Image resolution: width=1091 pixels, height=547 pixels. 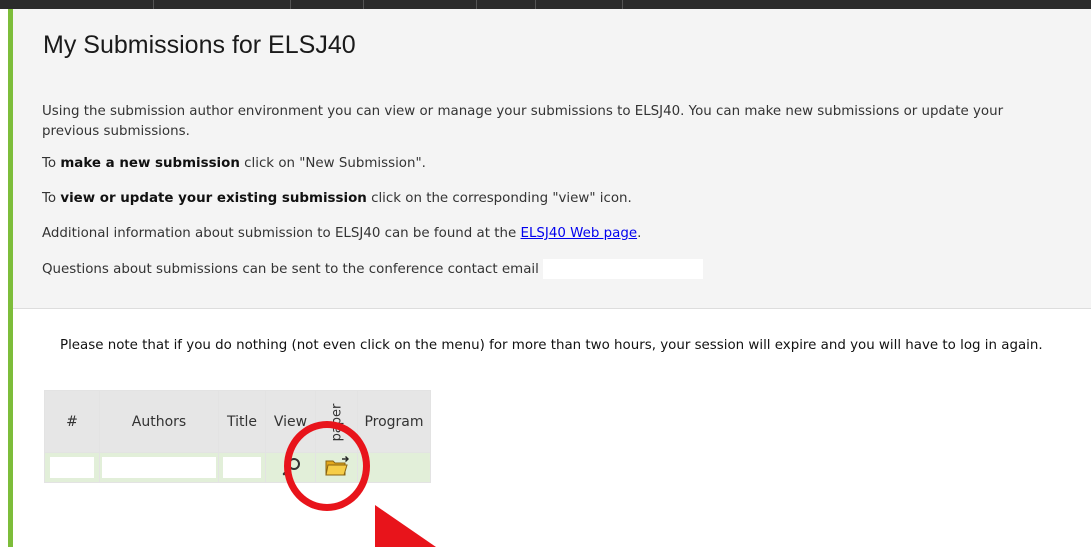 I want to click on redacted-number, so click(x=72, y=467).